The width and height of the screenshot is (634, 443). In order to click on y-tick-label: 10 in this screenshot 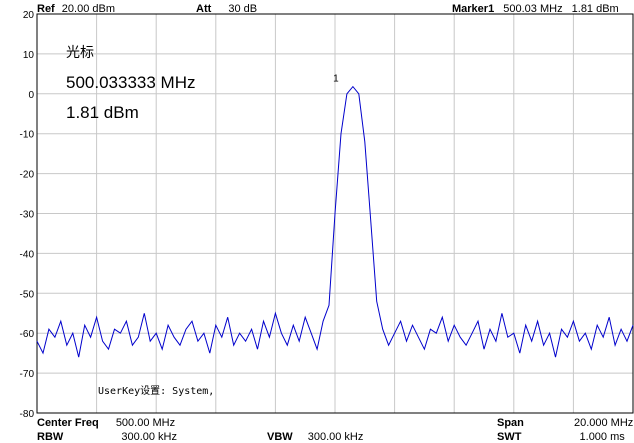, I will do `click(29, 55)`.